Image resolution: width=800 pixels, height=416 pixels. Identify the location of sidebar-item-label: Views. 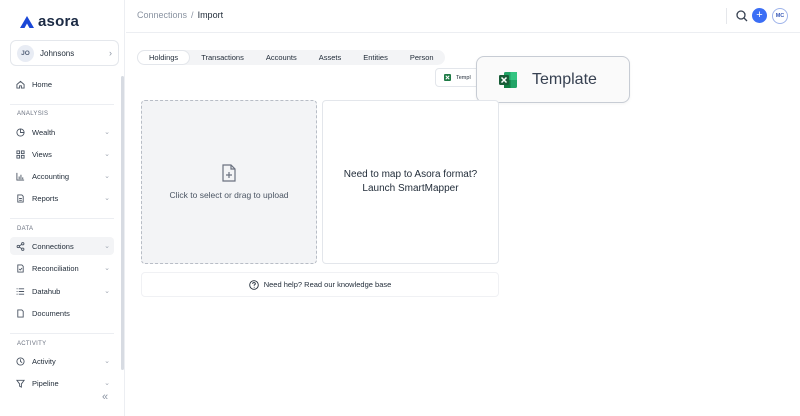
(42, 154).